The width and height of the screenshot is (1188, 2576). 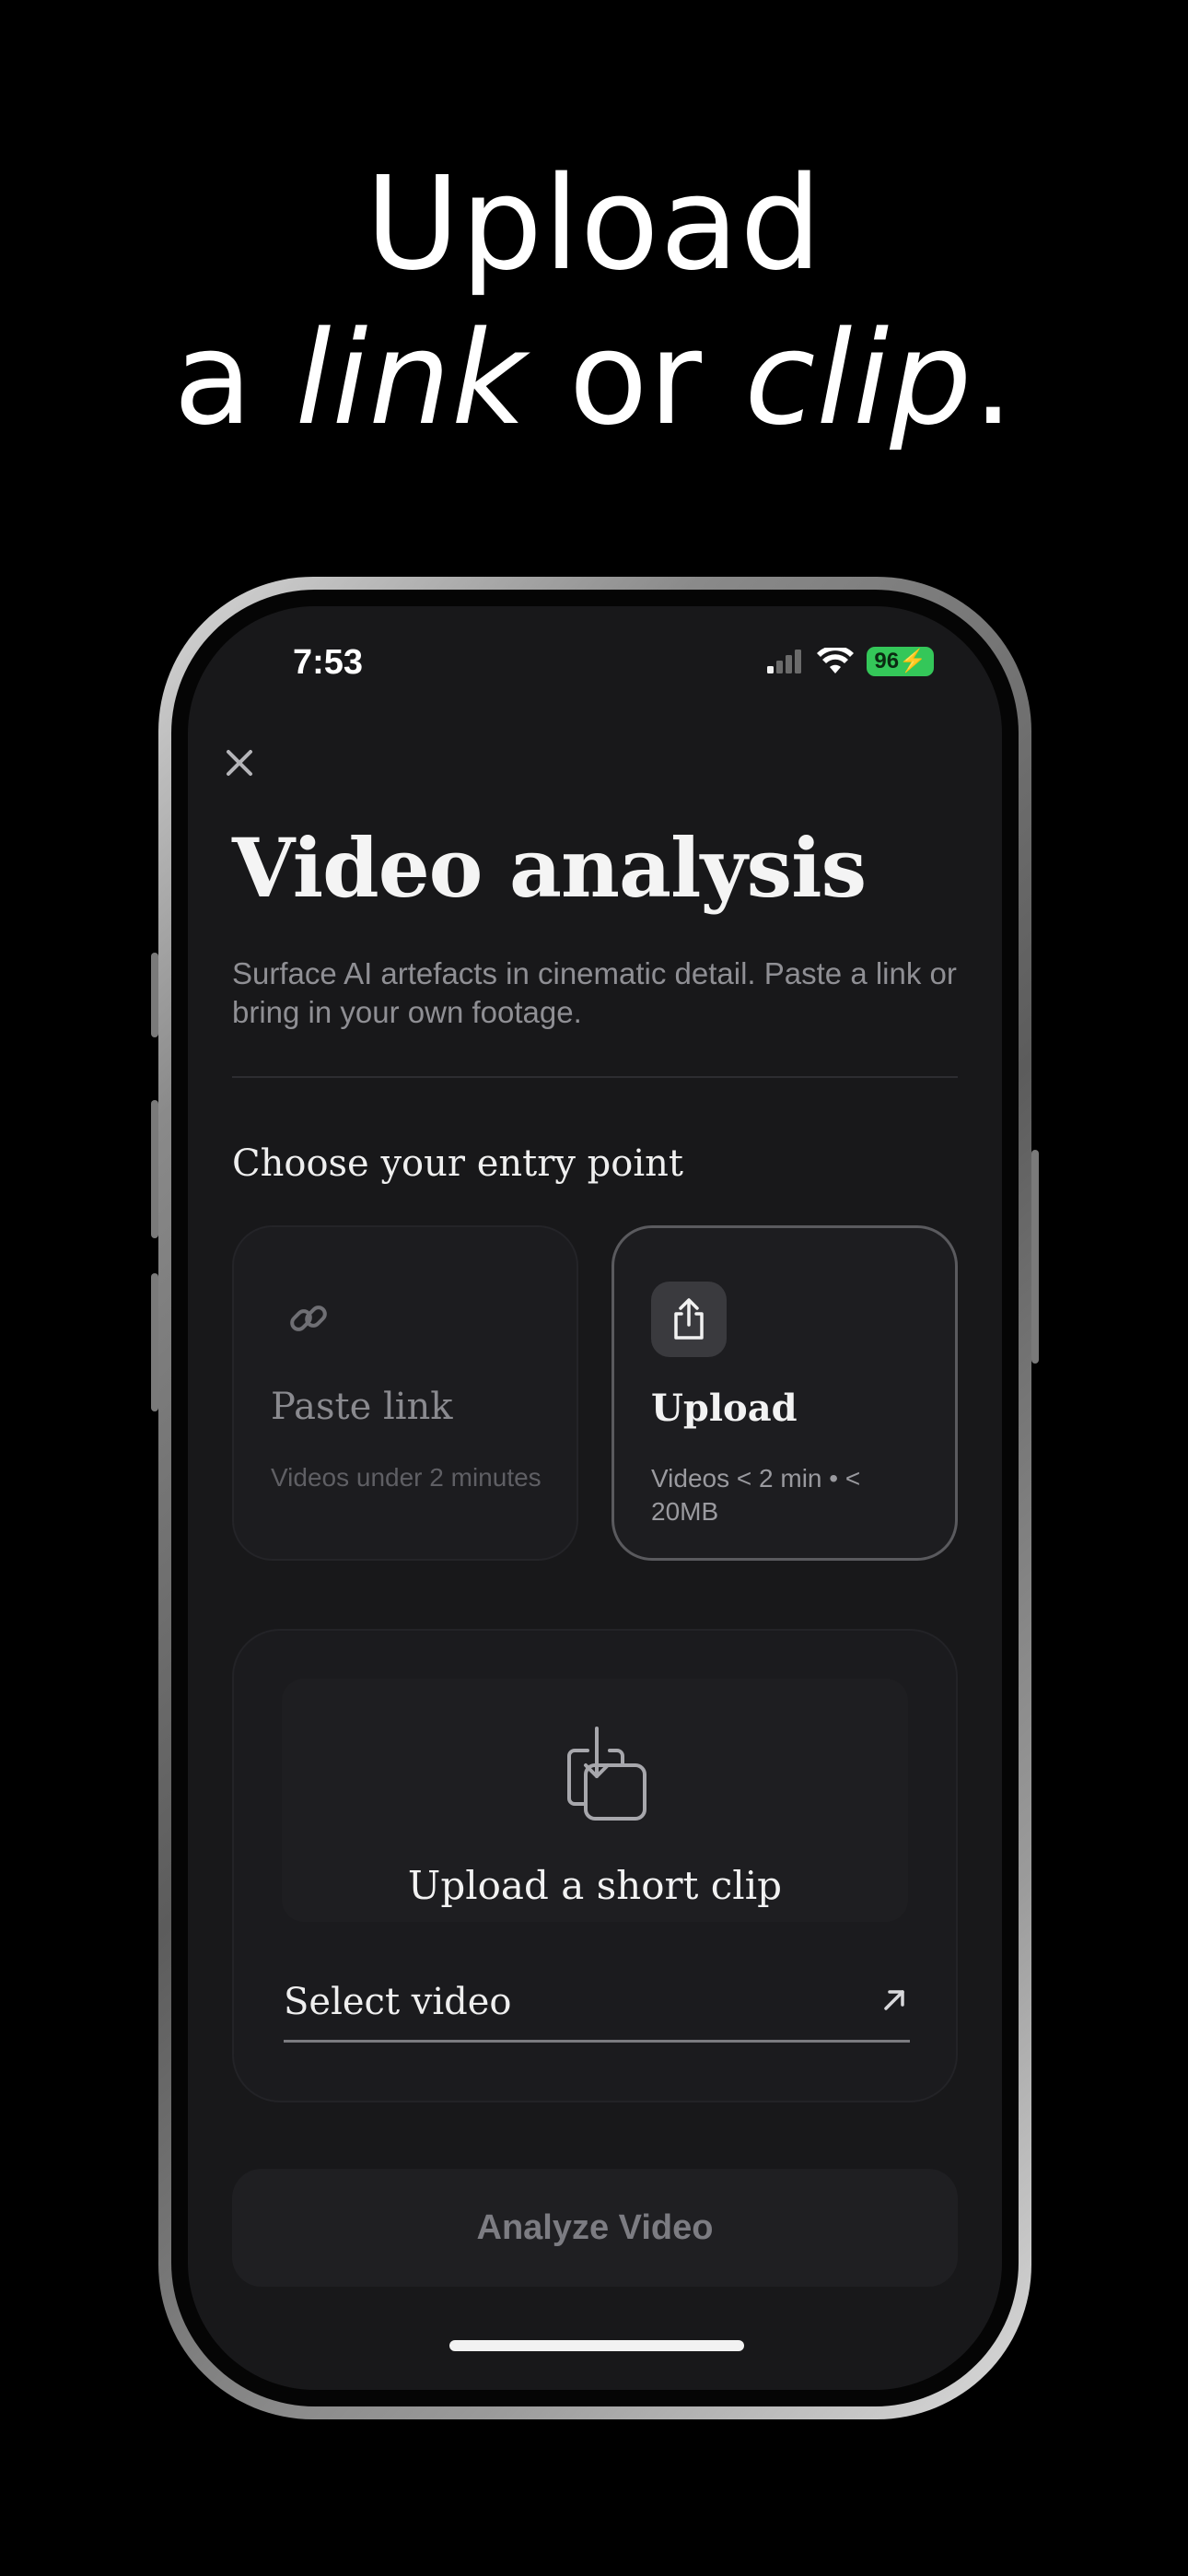 I want to click on section-title: Choose your entry point, so click(x=457, y=1163).